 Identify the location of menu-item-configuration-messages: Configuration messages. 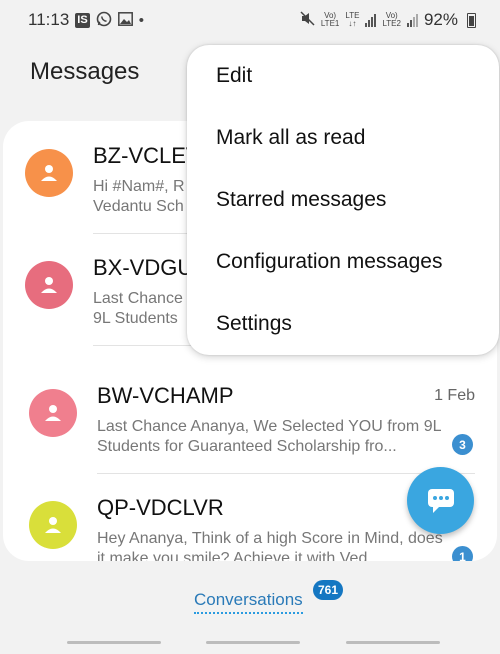
(343, 262).